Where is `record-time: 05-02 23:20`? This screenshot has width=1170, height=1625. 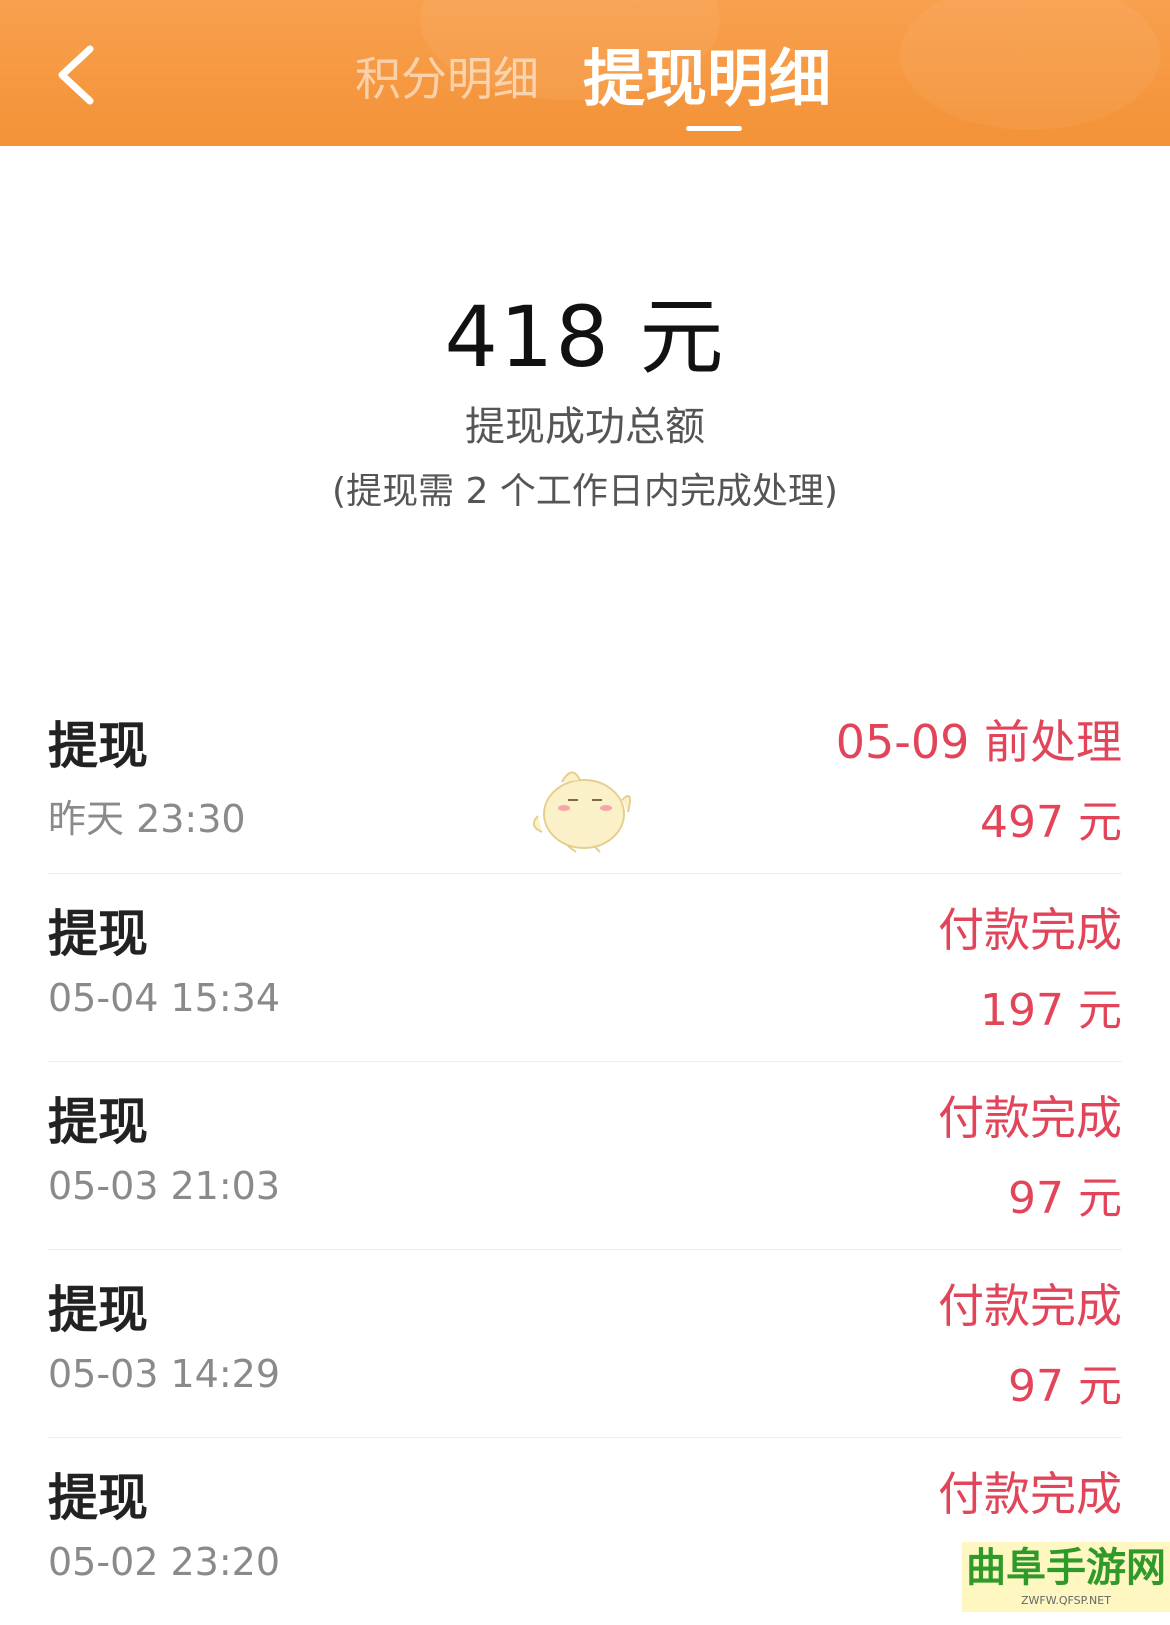 record-time: 05-02 23:20 is located at coordinates (164, 1562).